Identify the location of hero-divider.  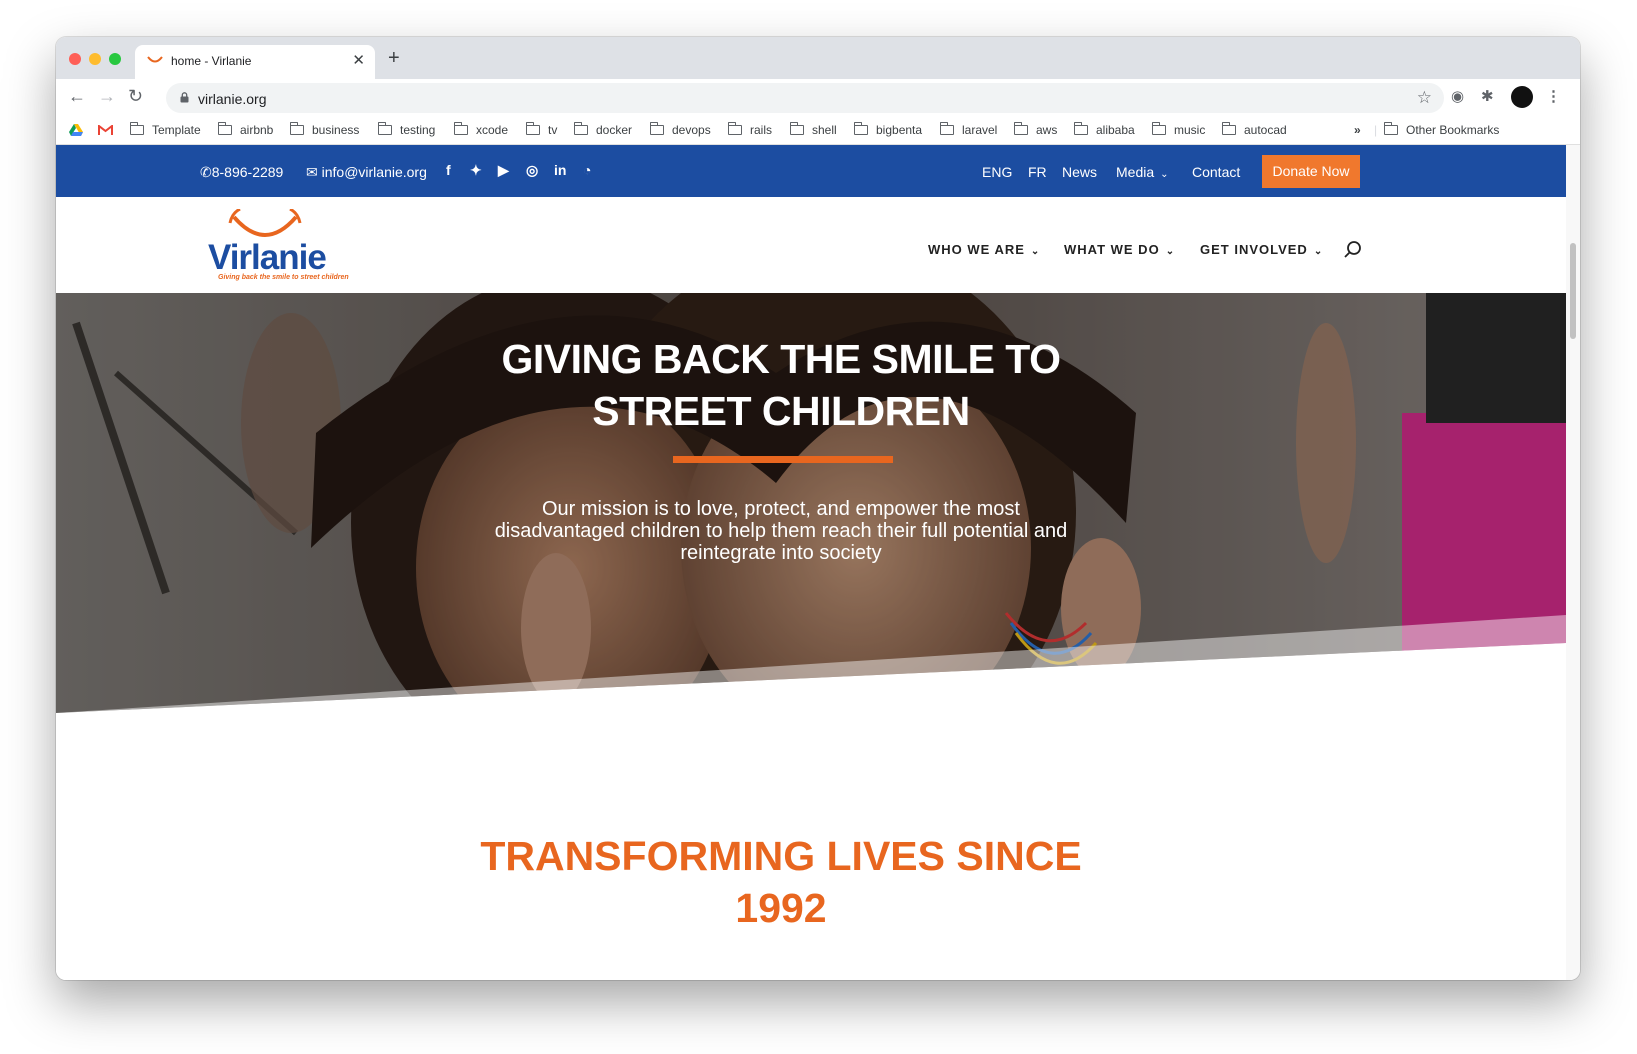
(783, 459).